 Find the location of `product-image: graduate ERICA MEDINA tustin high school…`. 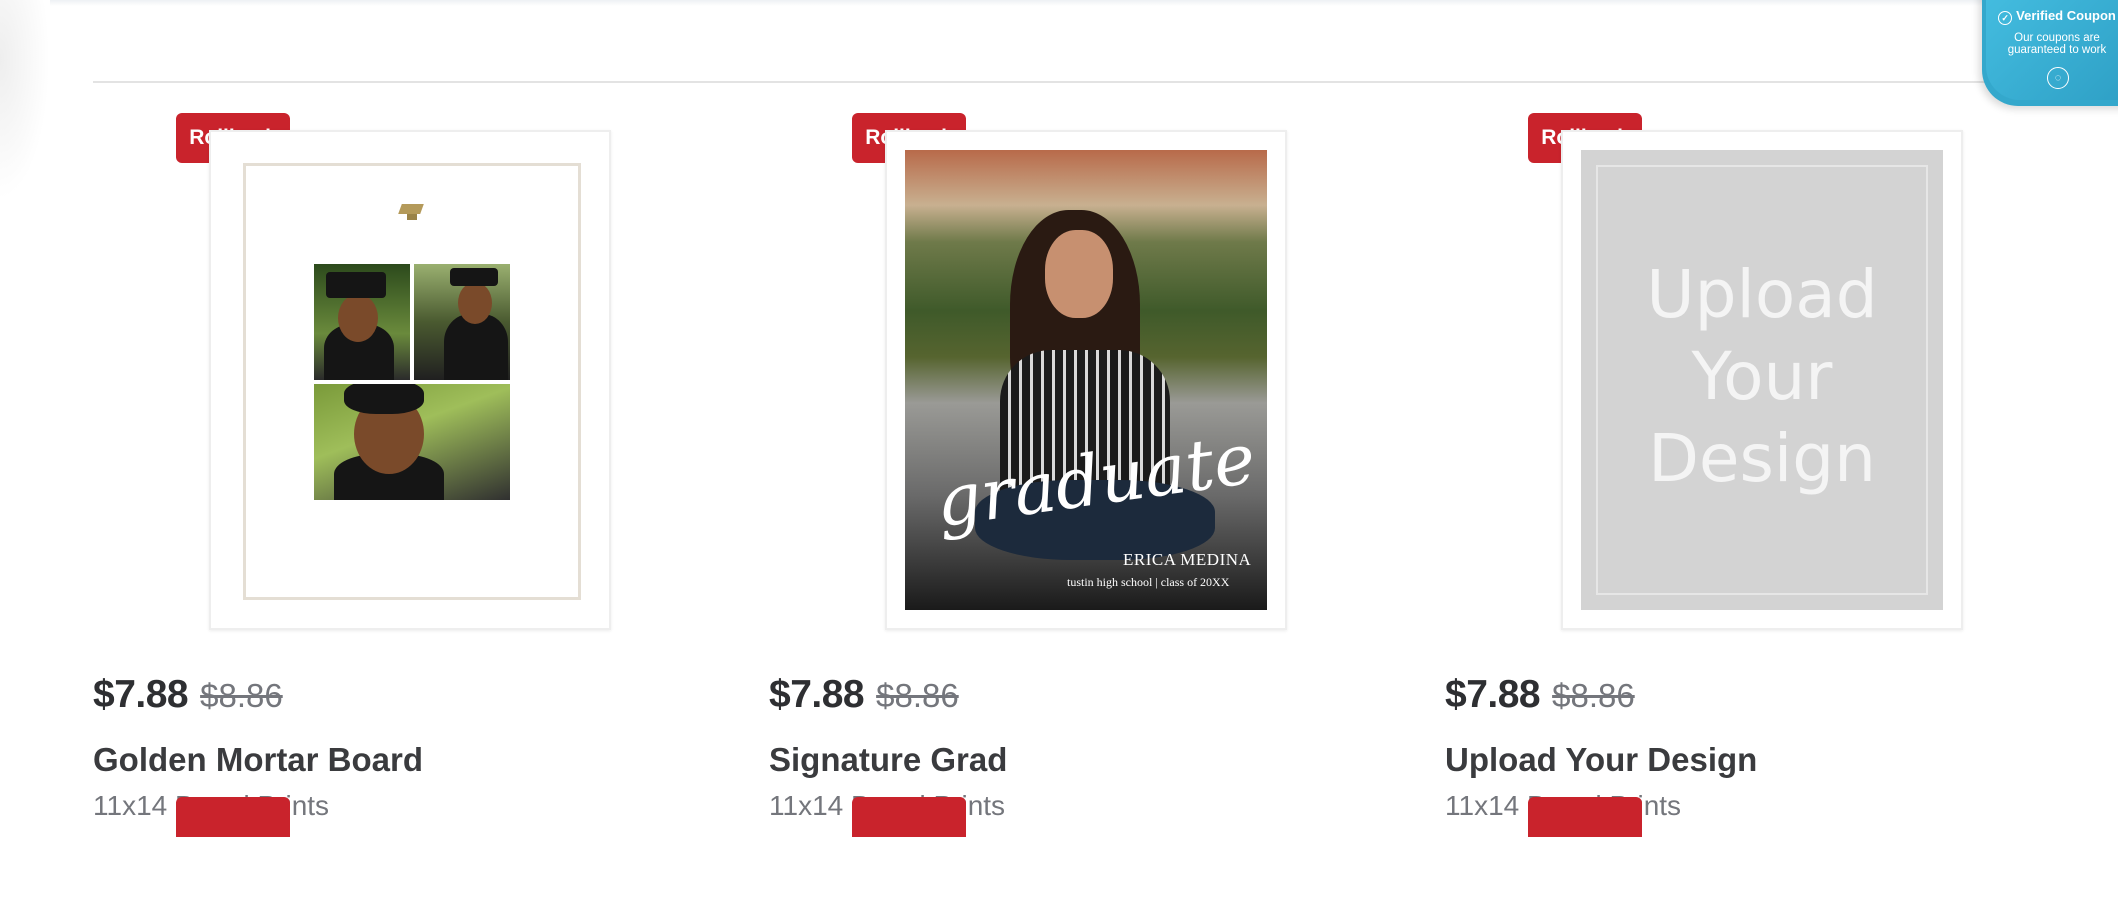

product-image: graduate ERICA MEDINA tustin high school… is located at coordinates (1086, 380).